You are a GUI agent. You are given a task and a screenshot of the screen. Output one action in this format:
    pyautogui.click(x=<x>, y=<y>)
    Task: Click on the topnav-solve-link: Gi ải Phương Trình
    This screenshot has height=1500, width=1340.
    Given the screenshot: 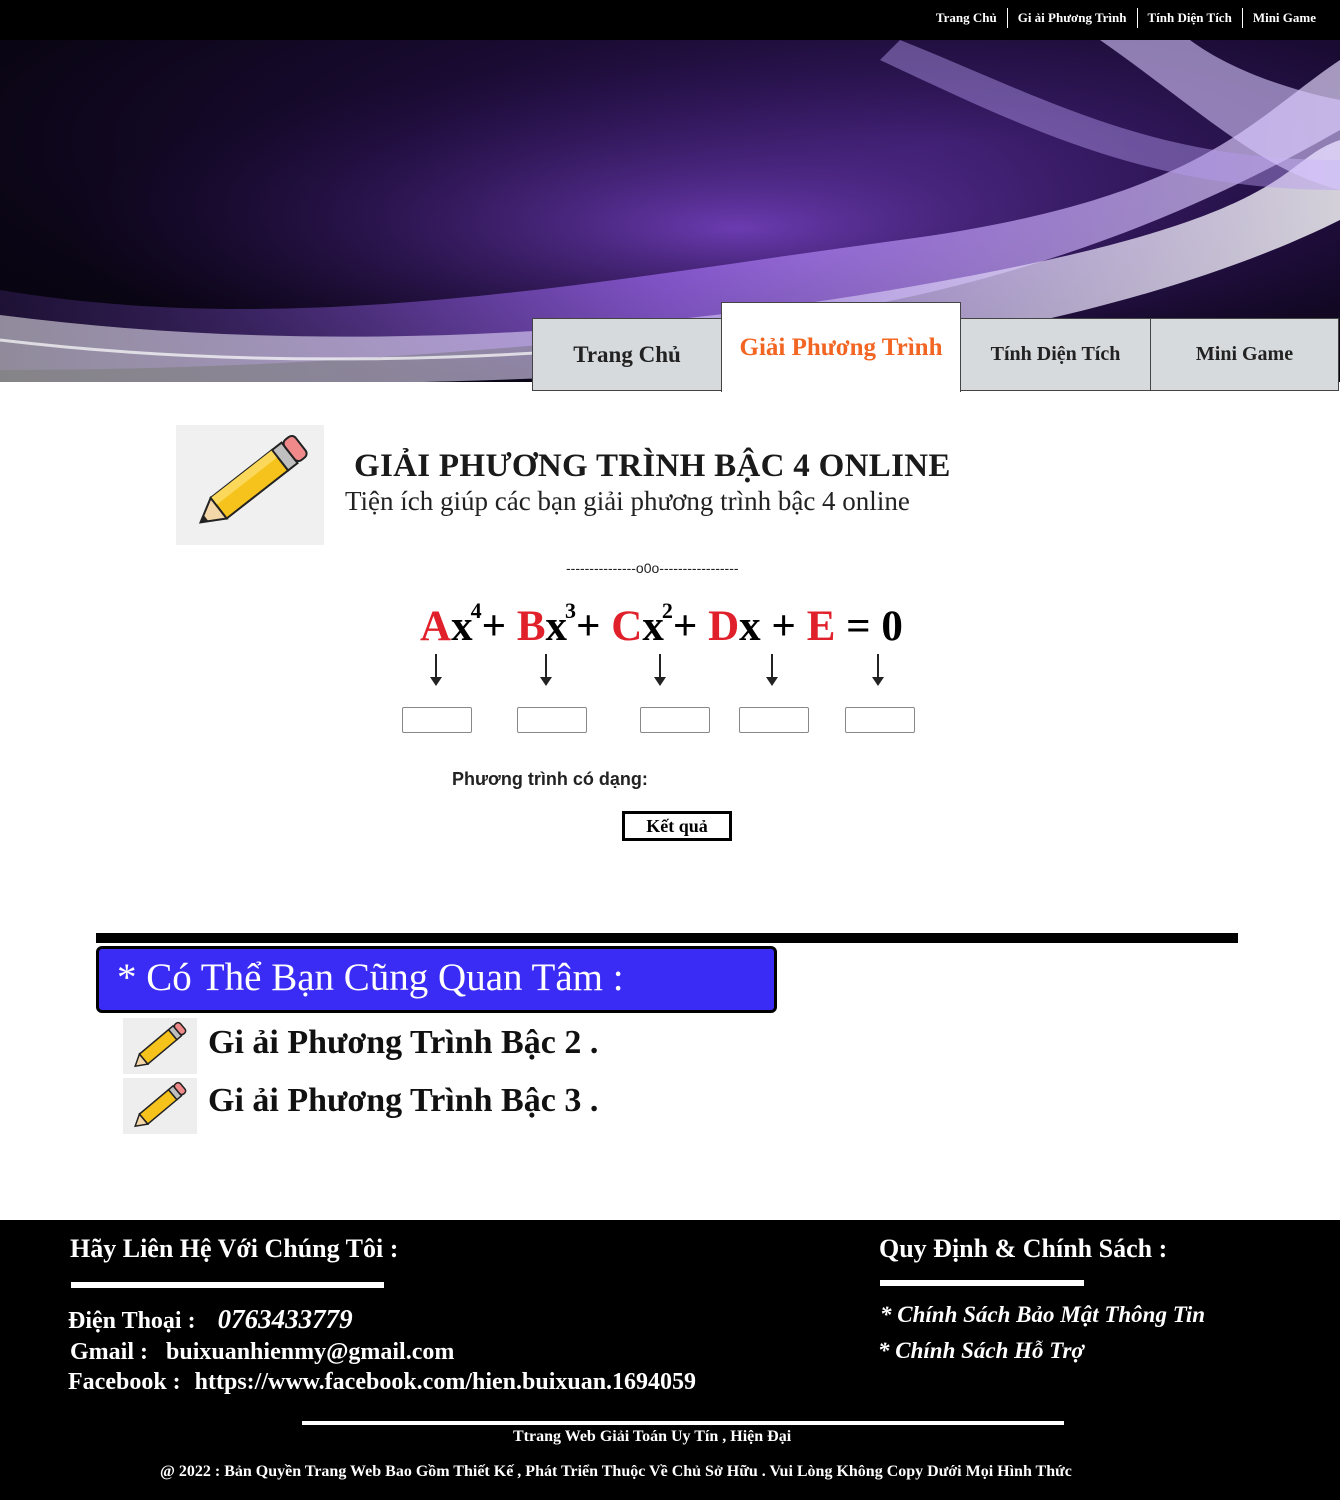 What is the action you would take?
    pyautogui.click(x=1071, y=18)
    